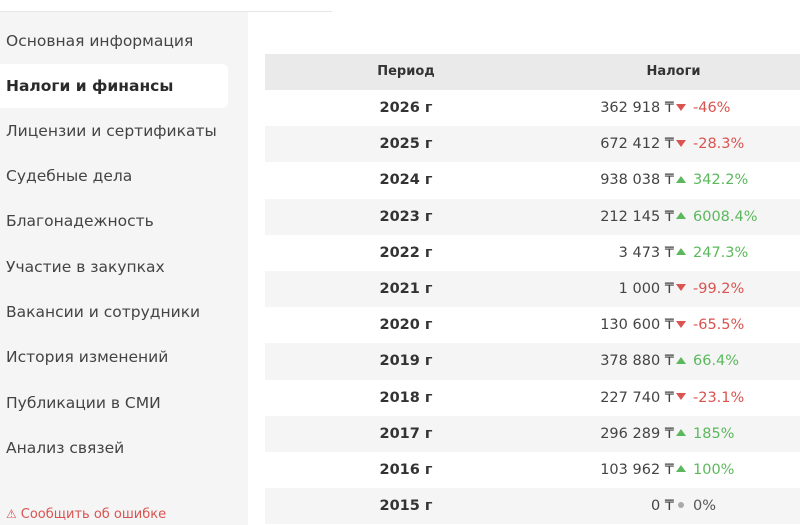 The width and height of the screenshot is (800, 525). What do you see at coordinates (114, 357) in the screenshot?
I see `sidebar-item-change-history: История изменений` at bounding box center [114, 357].